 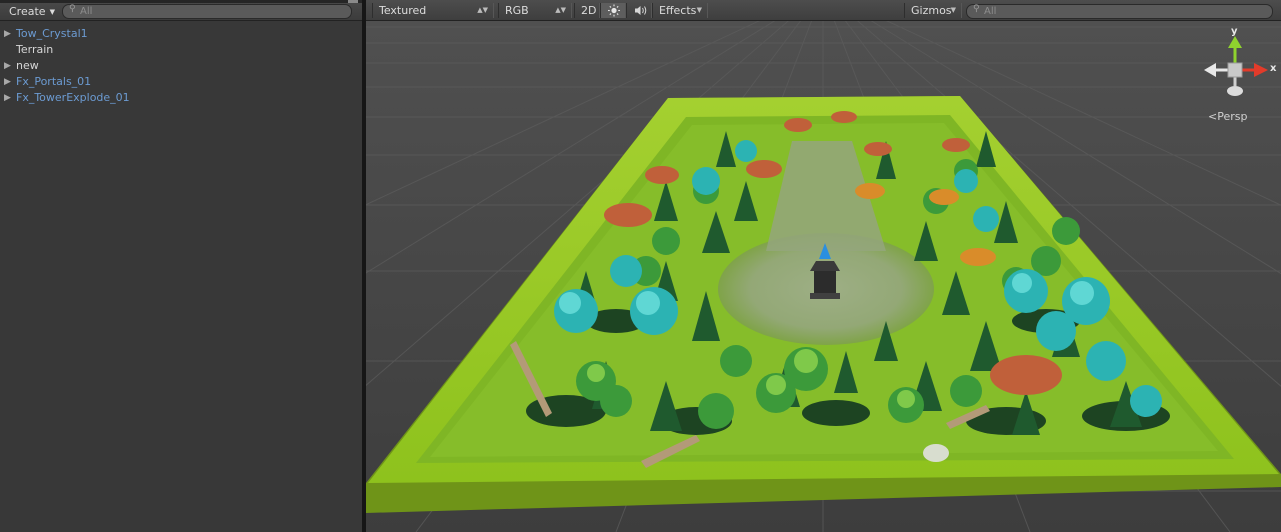 I want to click on effects-dropdown: Effects ▼, so click(x=680, y=10).